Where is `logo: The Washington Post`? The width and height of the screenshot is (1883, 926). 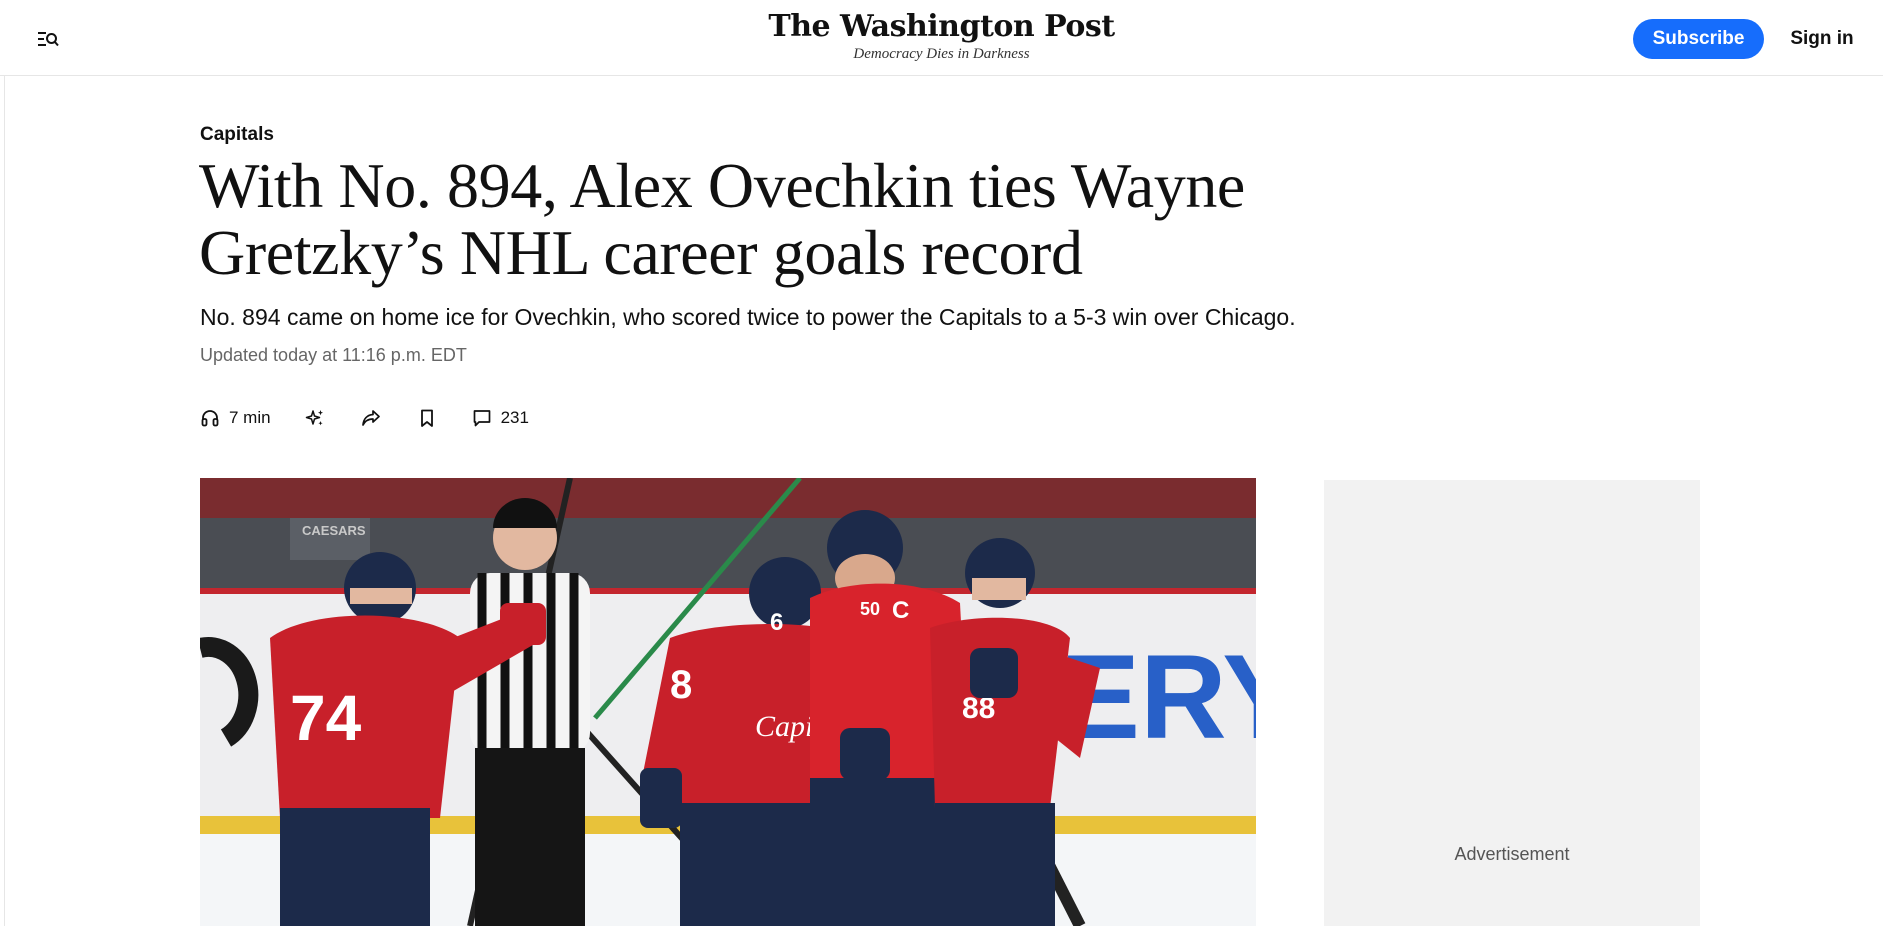
logo: The Washington Post is located at coordinates (941, 27).